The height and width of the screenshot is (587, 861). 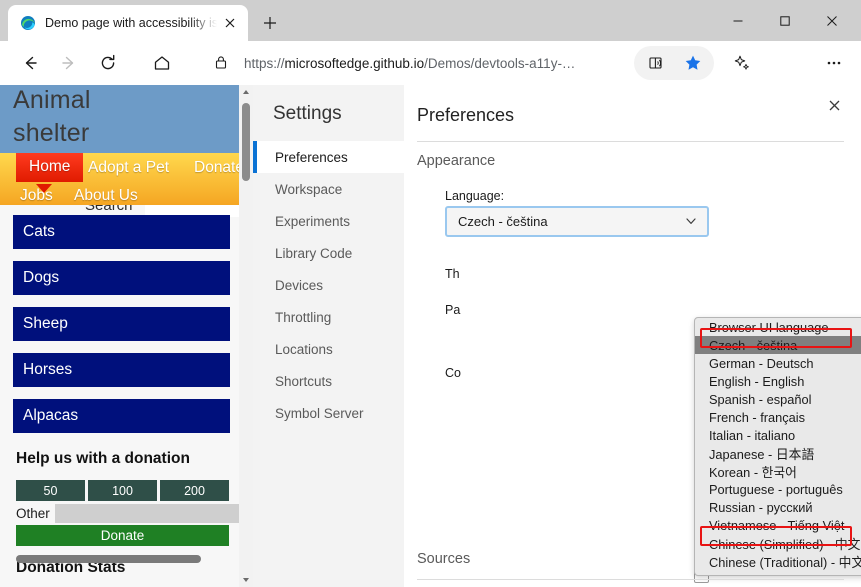 I want to click on read-aloud-icon, so click(x=657, y=63).